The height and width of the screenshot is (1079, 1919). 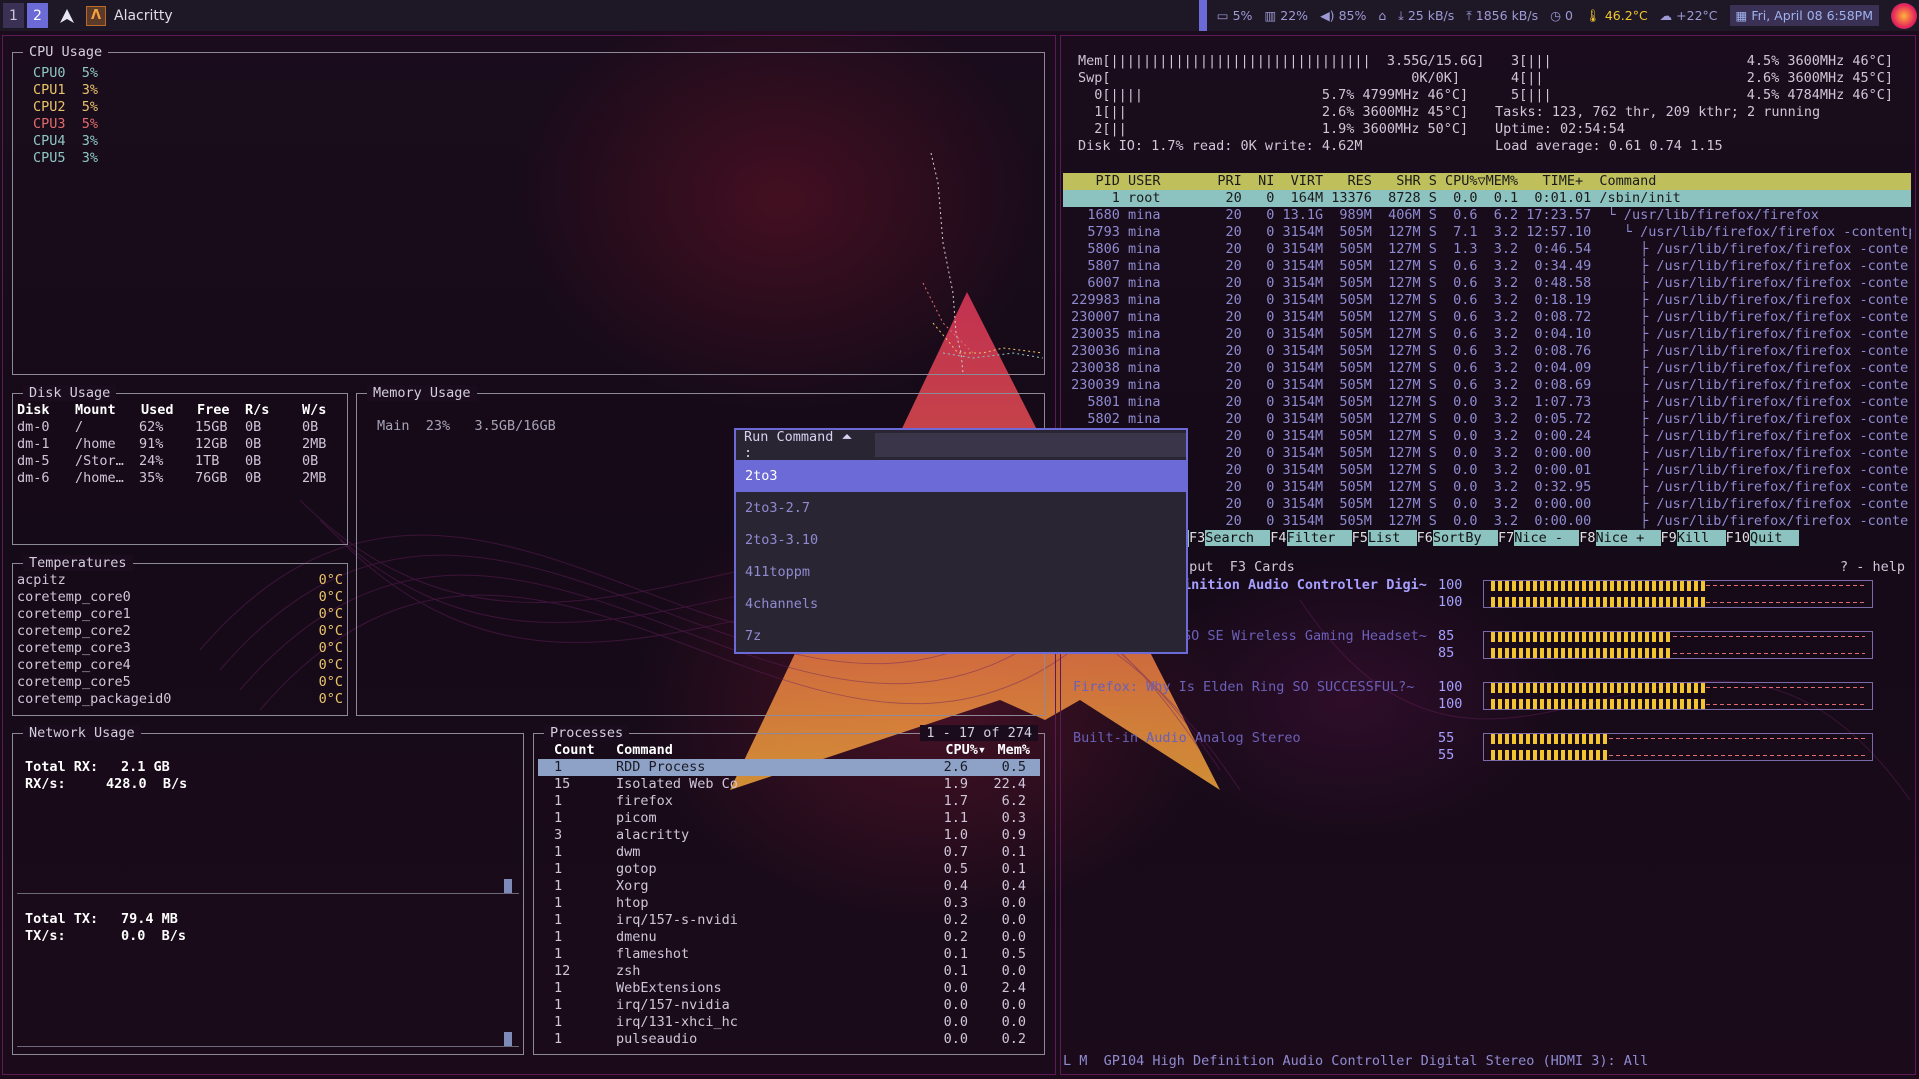 What do you see at coordinates (1904, 15) in the screenshot?
I see `firefox-icon` at bounding box center [1904, 15].